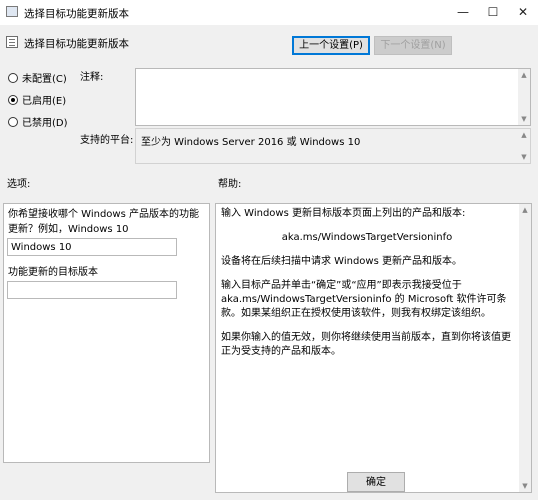  I want to click on target-version-label: 功能更新的目标版本, so click(53, 272).